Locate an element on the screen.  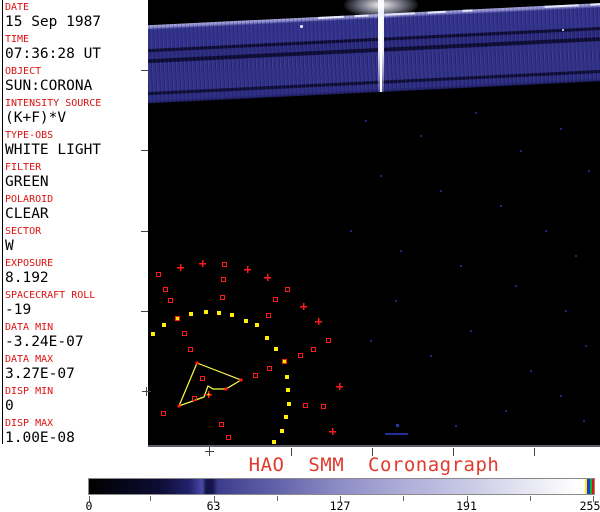
metadata-field: SECTOR W is located at coordinates (76, 241).